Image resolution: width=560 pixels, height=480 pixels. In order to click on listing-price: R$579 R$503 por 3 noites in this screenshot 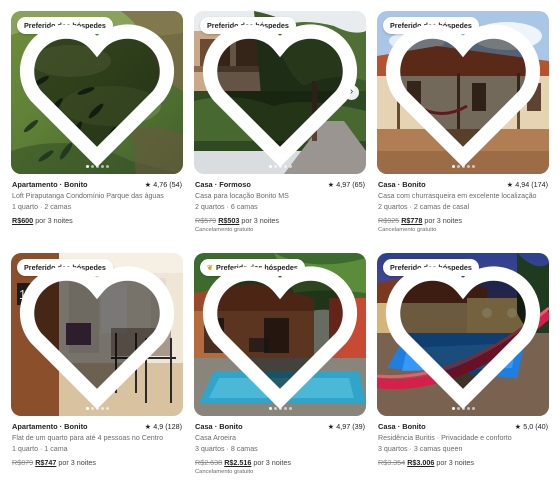, I will do `click(280, 220)`.